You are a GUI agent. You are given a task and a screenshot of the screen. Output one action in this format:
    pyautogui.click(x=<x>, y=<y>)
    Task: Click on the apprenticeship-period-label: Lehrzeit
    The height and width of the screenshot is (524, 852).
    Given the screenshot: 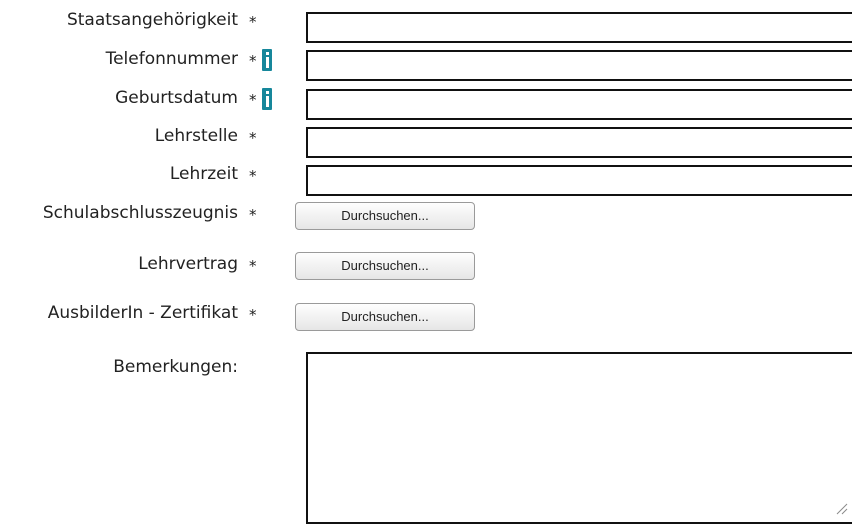 What is the action you would take?
    pyautogui.click(x=203, y=174)
    